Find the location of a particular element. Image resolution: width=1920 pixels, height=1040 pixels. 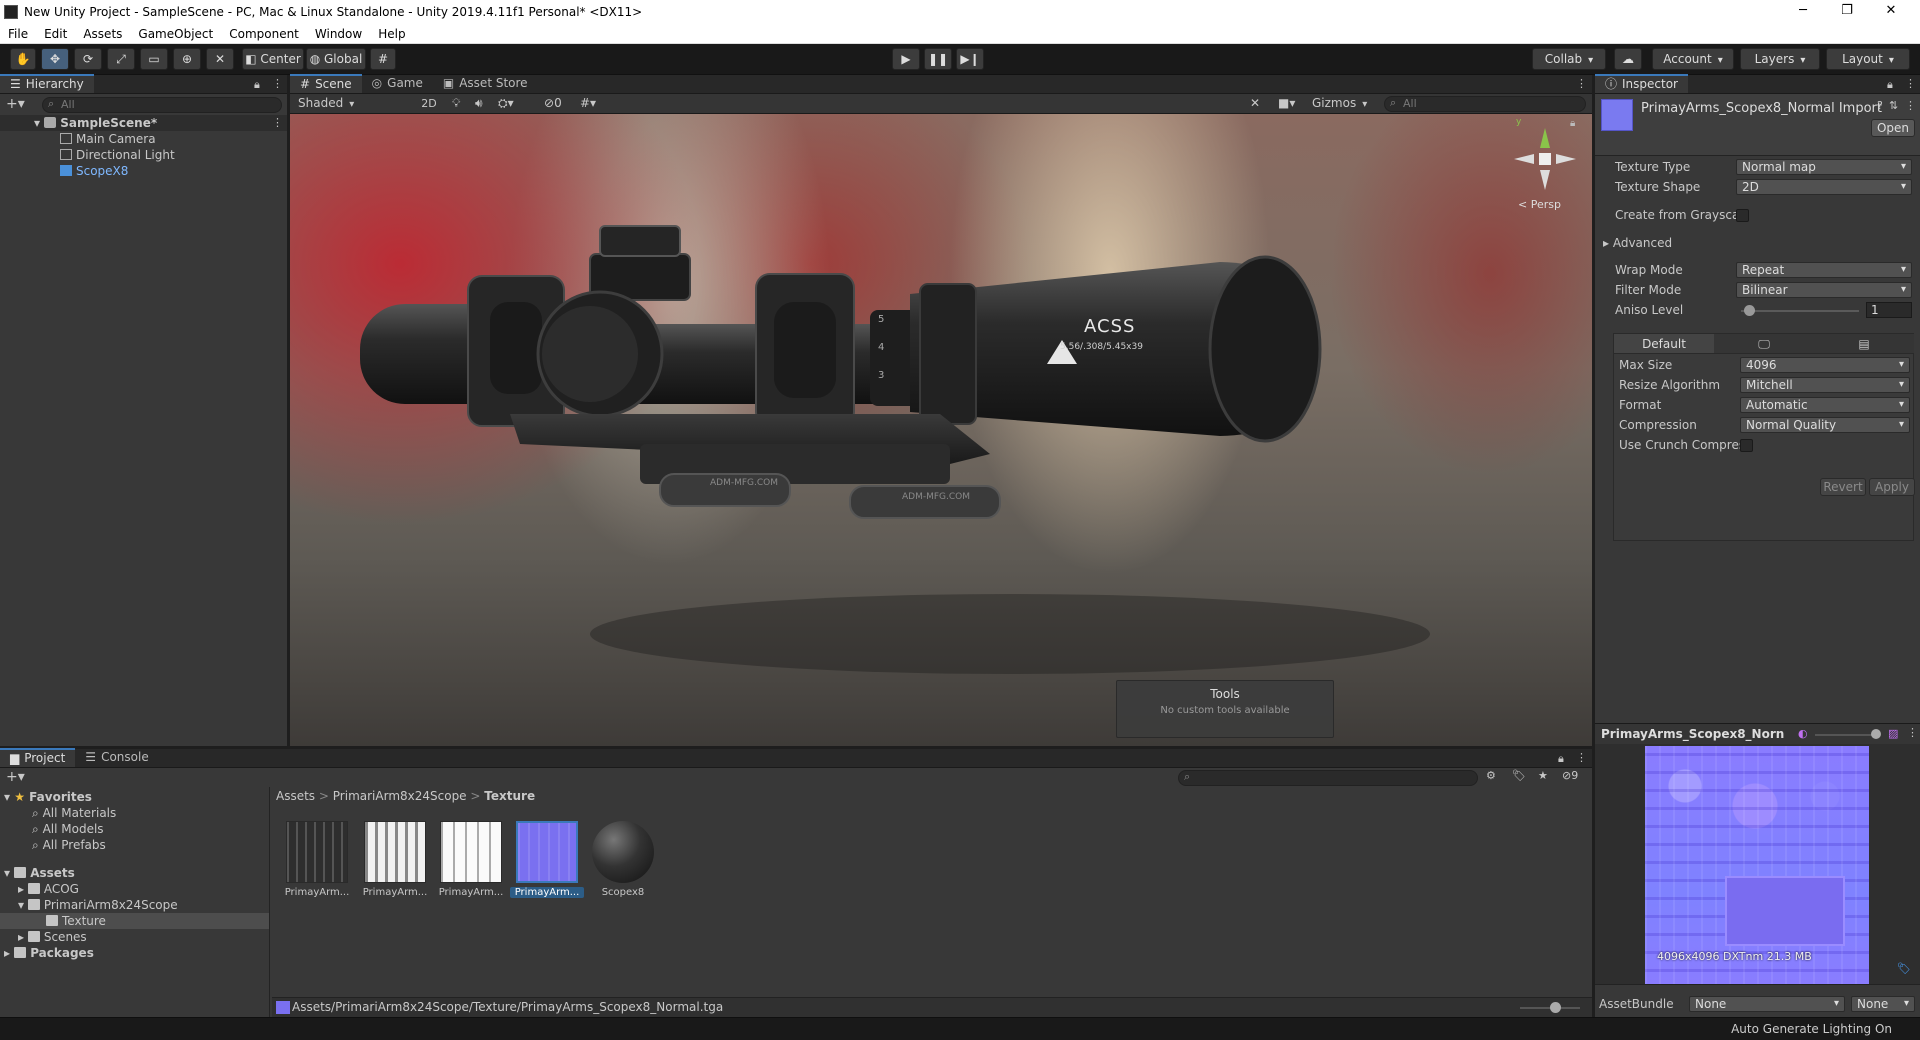

cloud-icon: ☁ is located at coordinates (1628, 59).